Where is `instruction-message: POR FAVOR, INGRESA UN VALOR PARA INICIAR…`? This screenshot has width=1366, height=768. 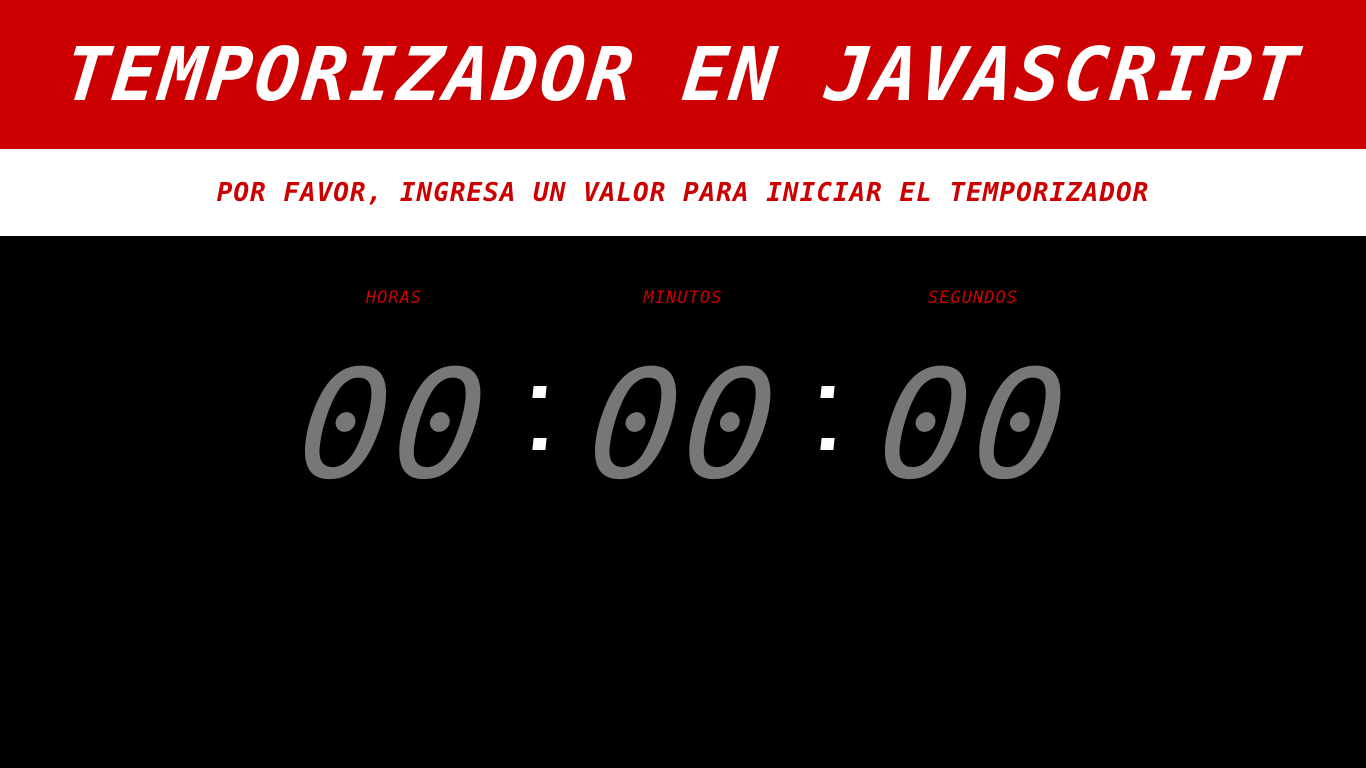 instruction-message: POR FAVOR, INGRESA UN VALOR PARA INICIAR… is located at coordinates (683, 192).